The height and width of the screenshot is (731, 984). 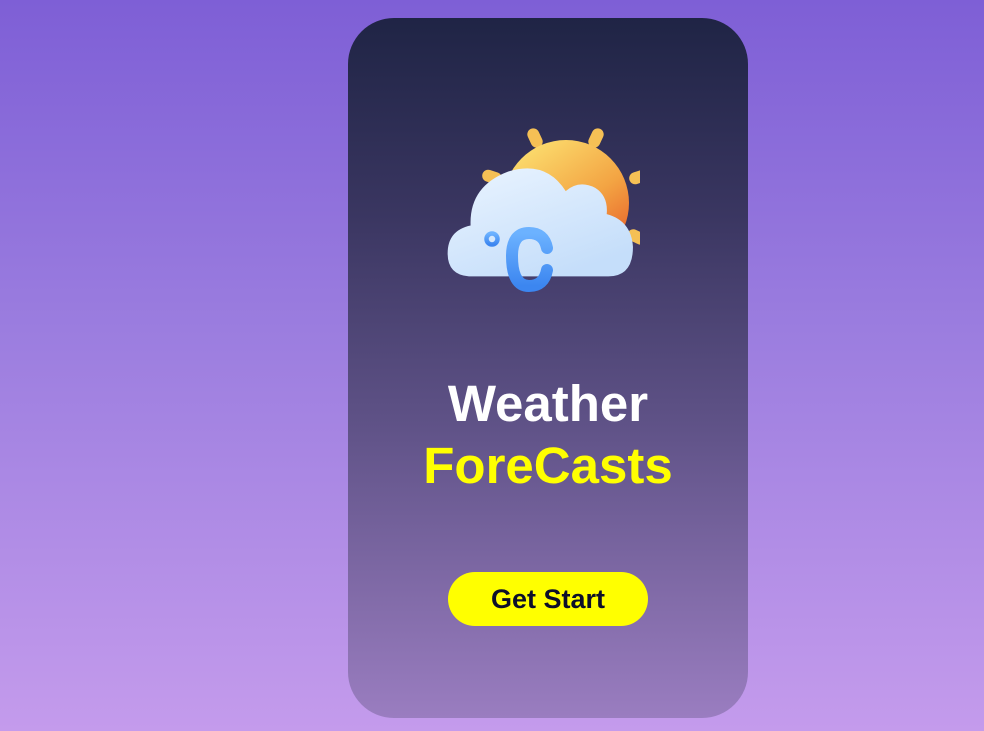 I want to click on title-forecasts: ForeCasts, so click(x=548, y=465).